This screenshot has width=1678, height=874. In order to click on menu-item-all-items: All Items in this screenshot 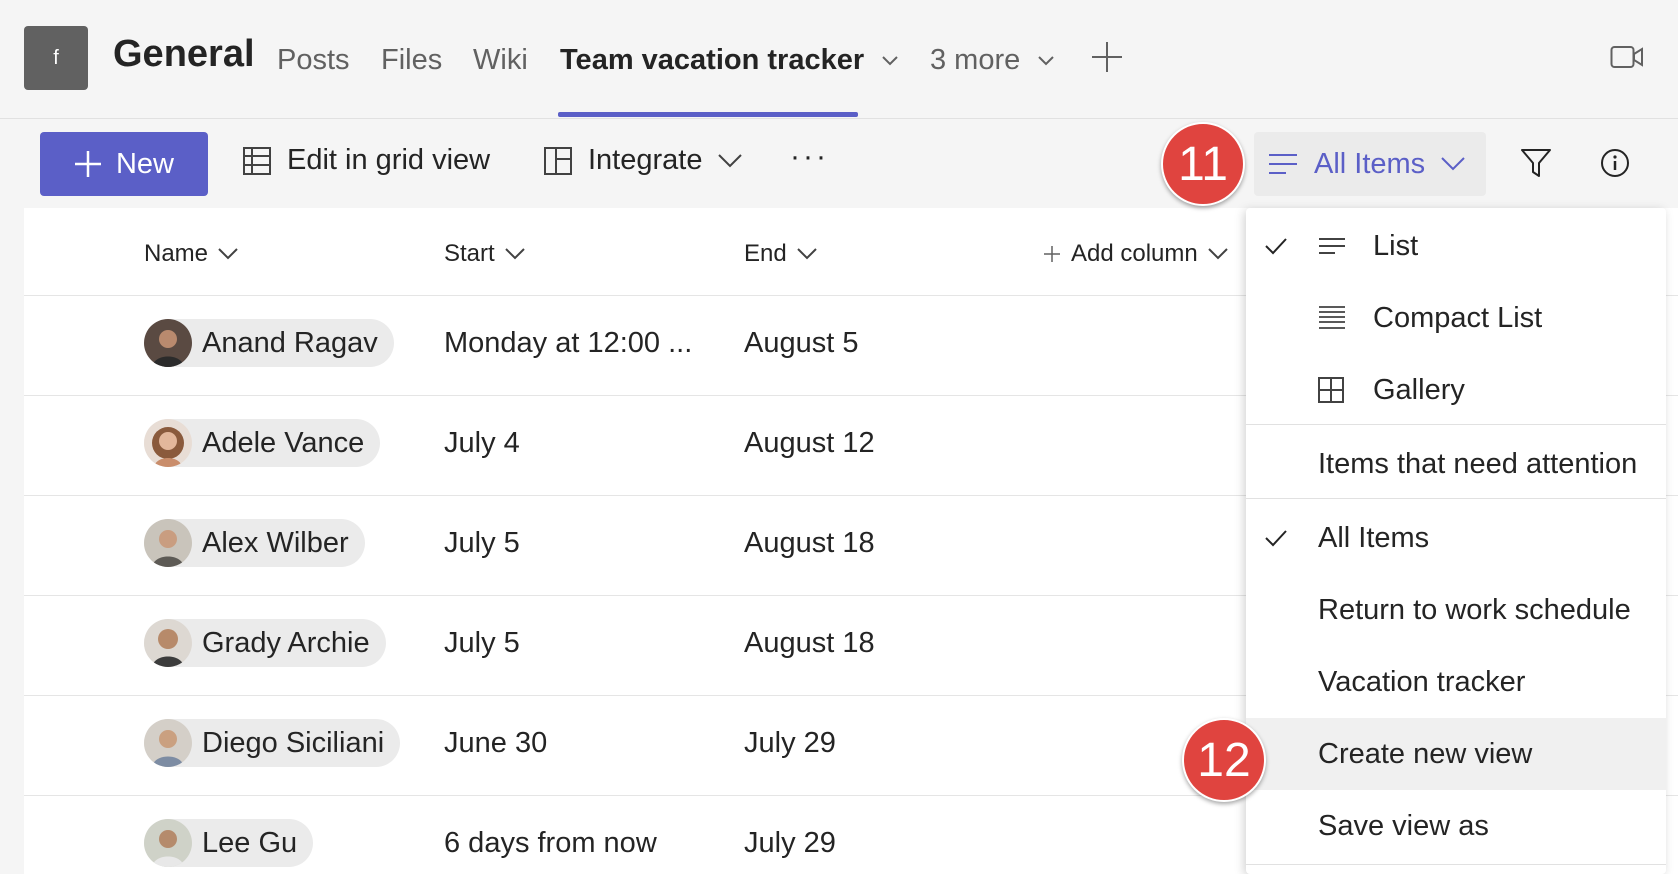, I will do `click(1456, 538)`.